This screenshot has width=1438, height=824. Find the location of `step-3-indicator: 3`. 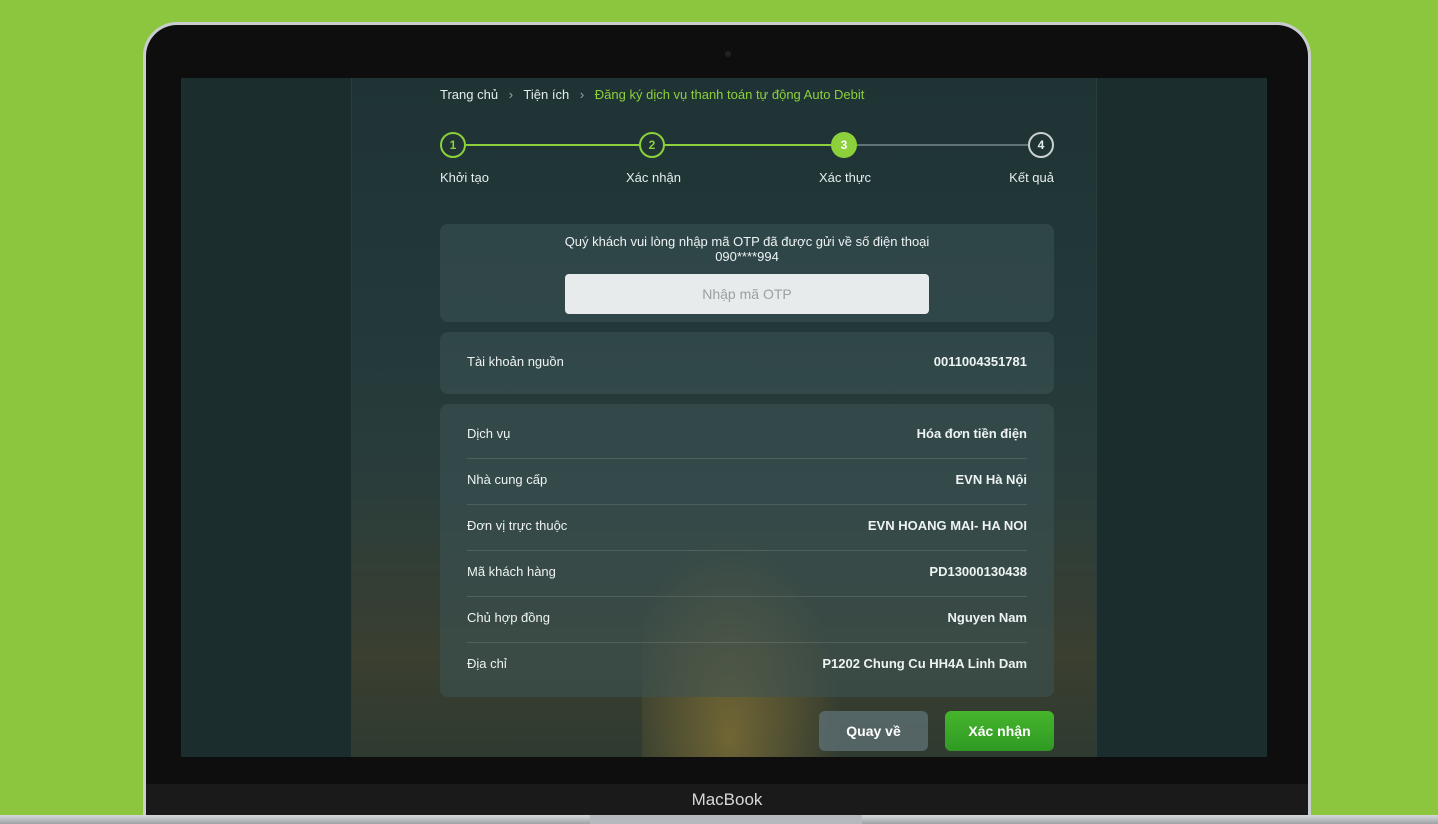

step-3-indicator: 3 is located at coordinates (844, 145).